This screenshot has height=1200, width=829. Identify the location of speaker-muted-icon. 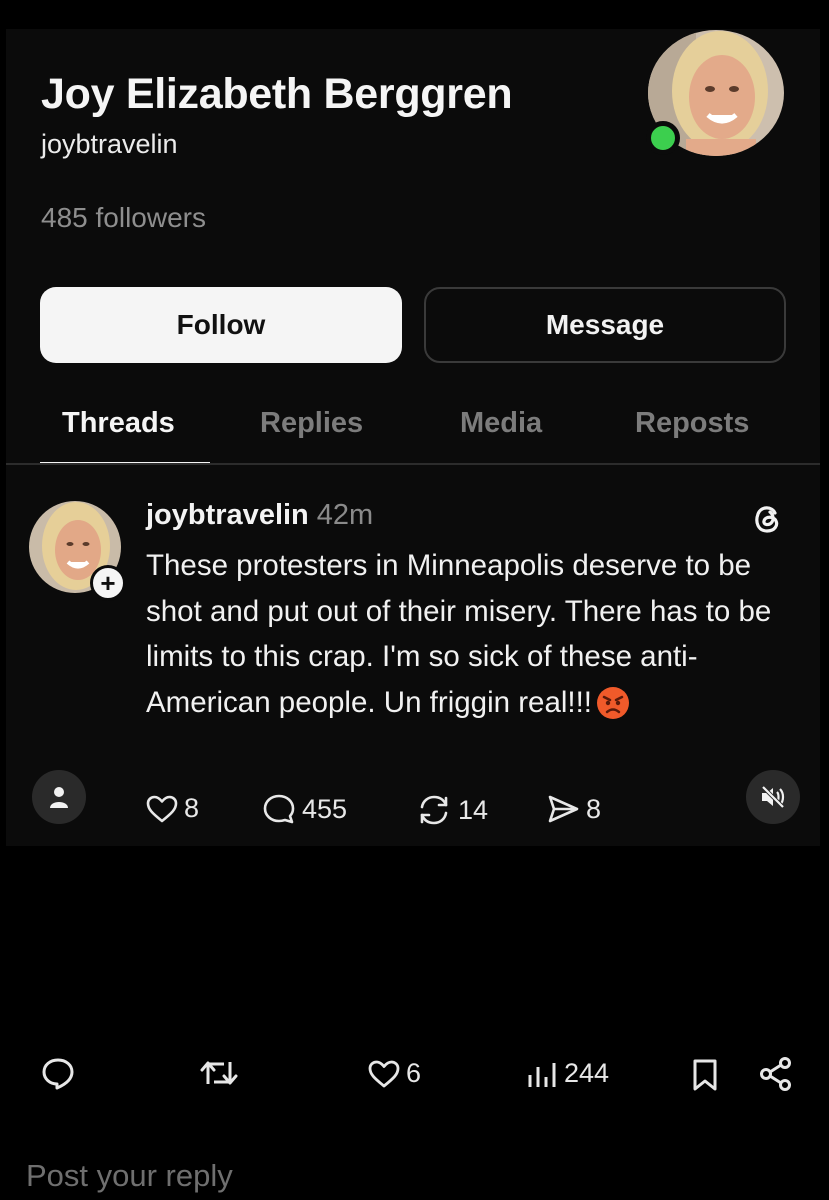
(773, 797).